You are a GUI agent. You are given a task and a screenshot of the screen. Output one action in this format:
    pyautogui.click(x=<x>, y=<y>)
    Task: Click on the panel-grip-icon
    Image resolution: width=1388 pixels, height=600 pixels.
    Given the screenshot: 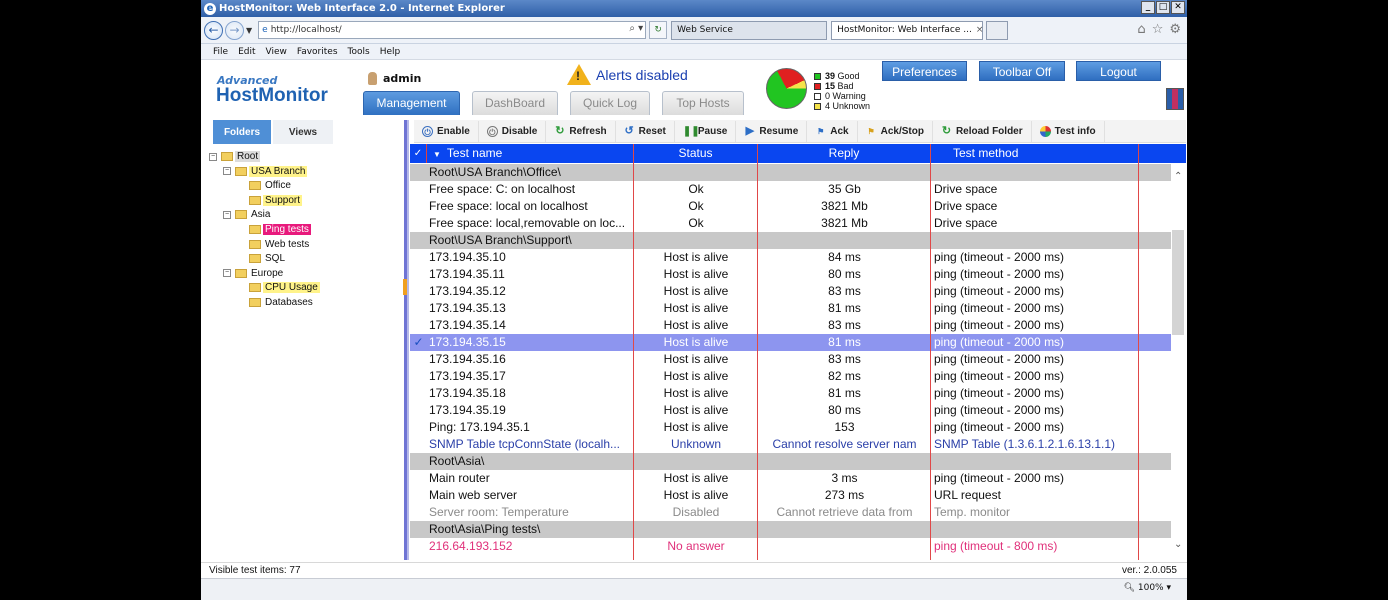 What is the action you would take?
    pyautogui.click(x=1175, y=99)
    